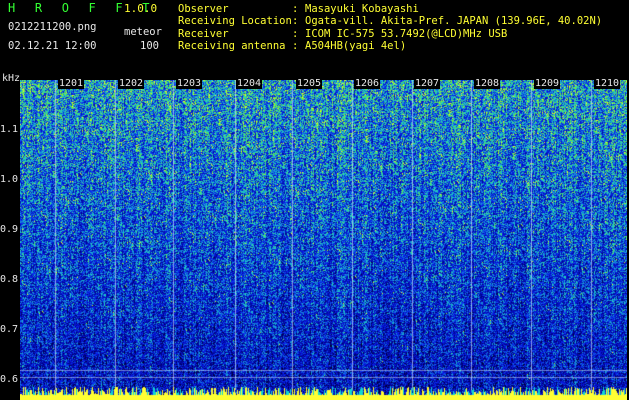  What do you see at coordinates (9, 279) in the screenshot?
I see `y-tick-label: 0.8` at bounding box center [9, 279].